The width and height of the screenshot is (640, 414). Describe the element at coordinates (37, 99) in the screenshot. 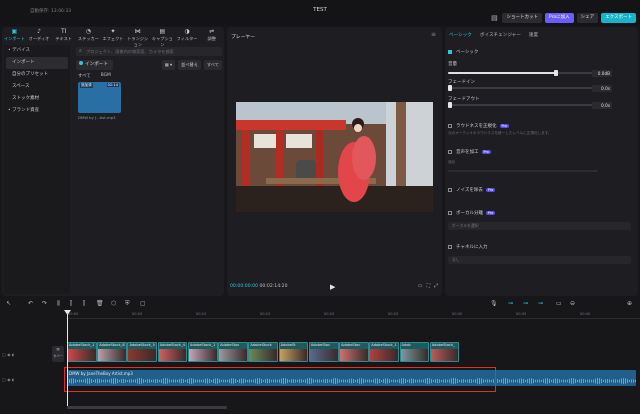

I see `sidebar-item-stock: ストック素材` at that location.